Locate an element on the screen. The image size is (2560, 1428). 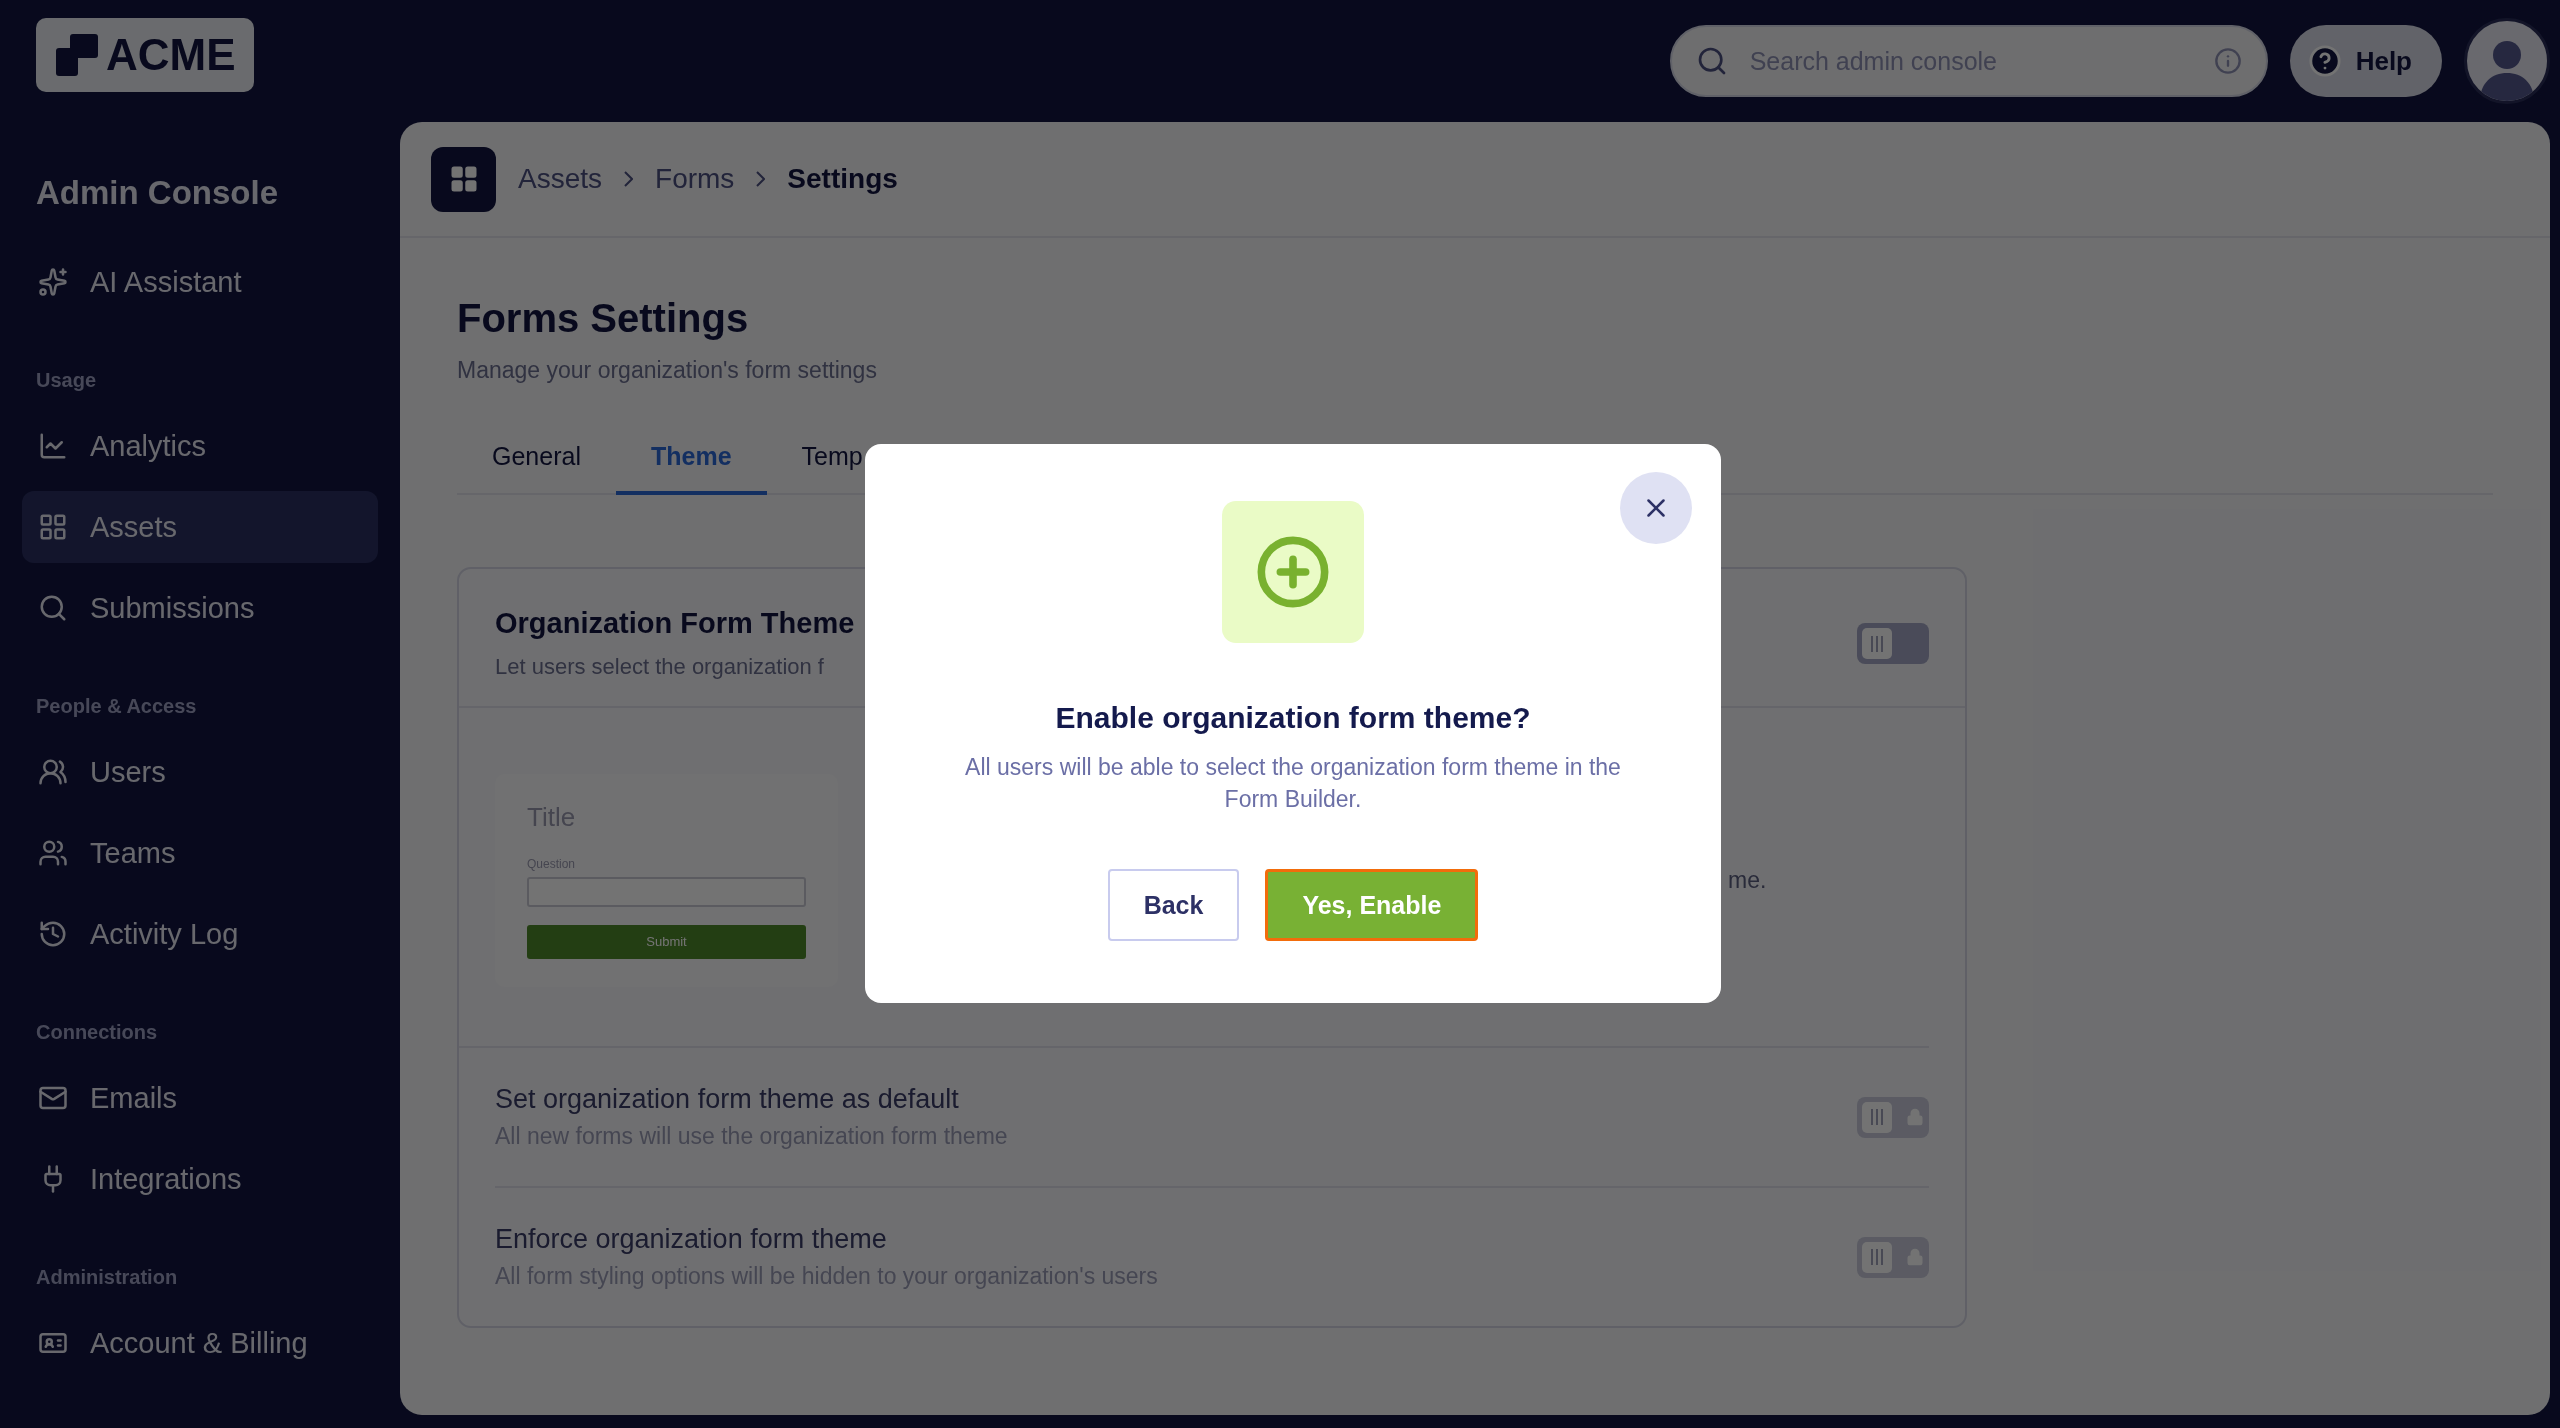
section-label: Connections is located at coordinates (97, 1032).